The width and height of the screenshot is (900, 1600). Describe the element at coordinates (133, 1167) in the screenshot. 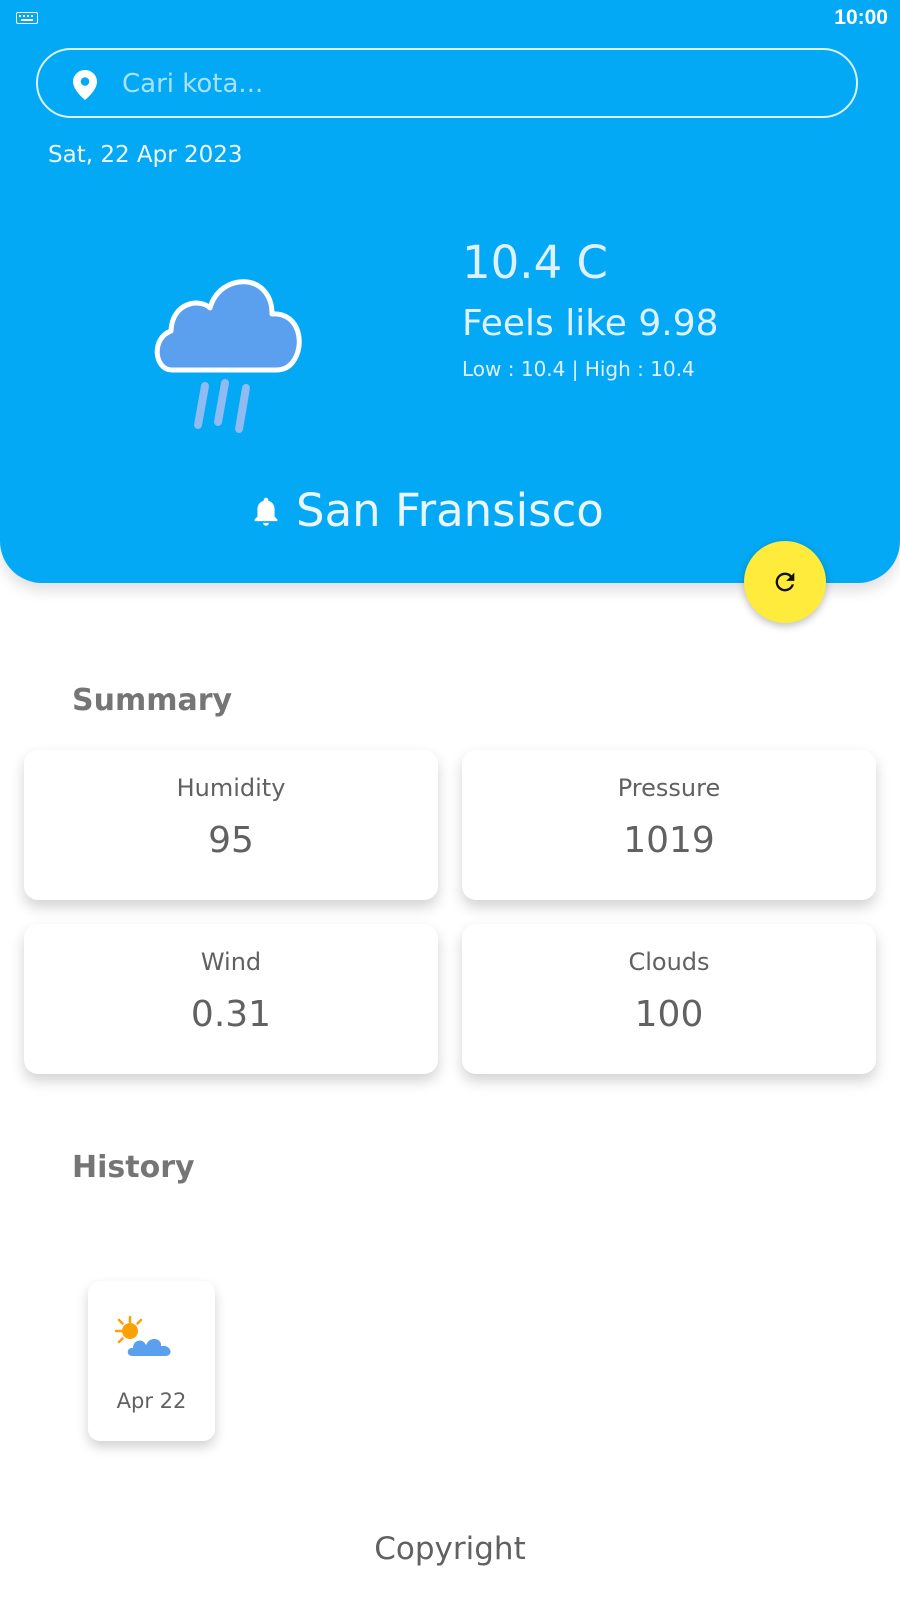

I see `history-title: History` at that location.